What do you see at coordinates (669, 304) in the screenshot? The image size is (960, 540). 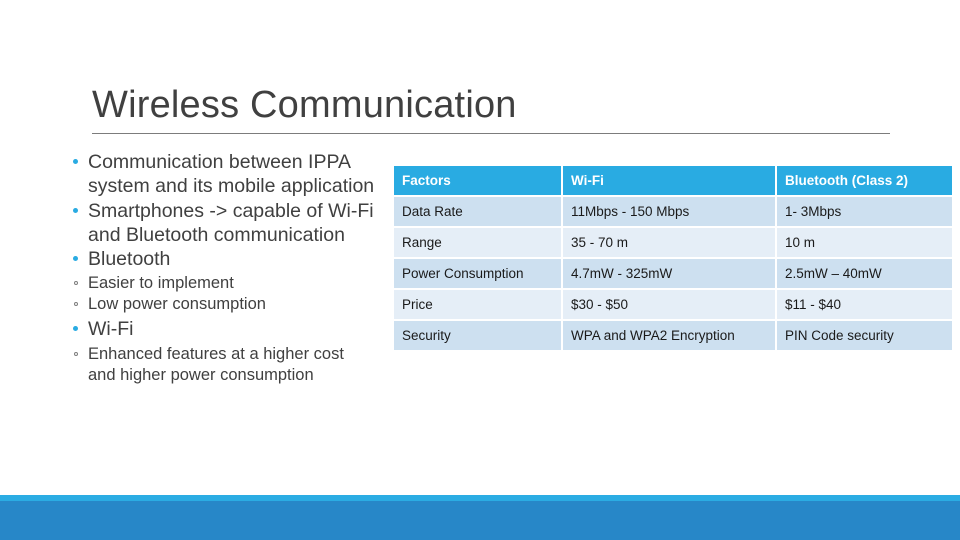 I see `table-cell-wifi: $30 - $50` at bounding box center [669, 304].